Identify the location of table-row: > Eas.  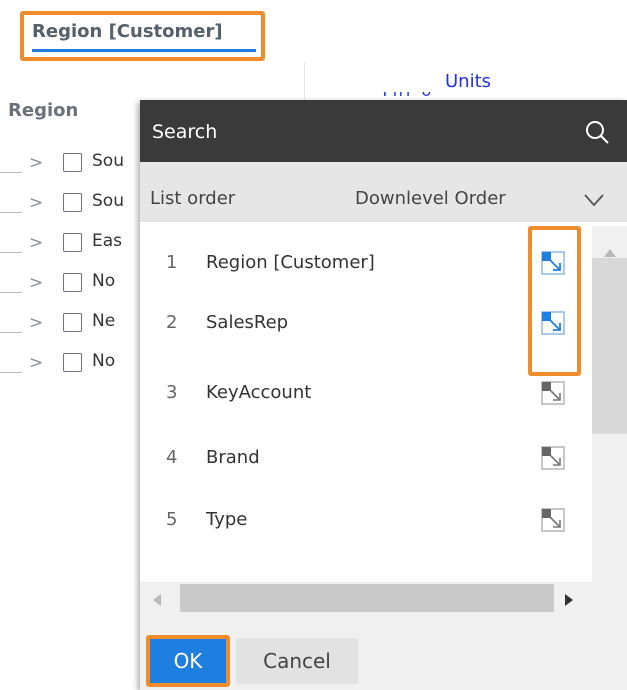
(75, 245).